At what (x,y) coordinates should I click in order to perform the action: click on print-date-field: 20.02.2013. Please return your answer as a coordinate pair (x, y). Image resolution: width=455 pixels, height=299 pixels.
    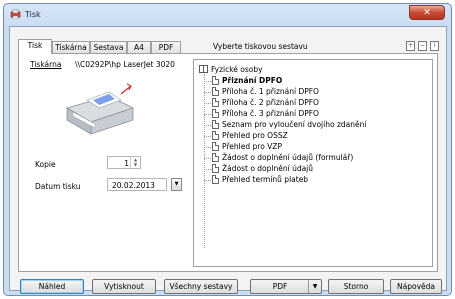
    Looking at the image, I should click on (137, 184).